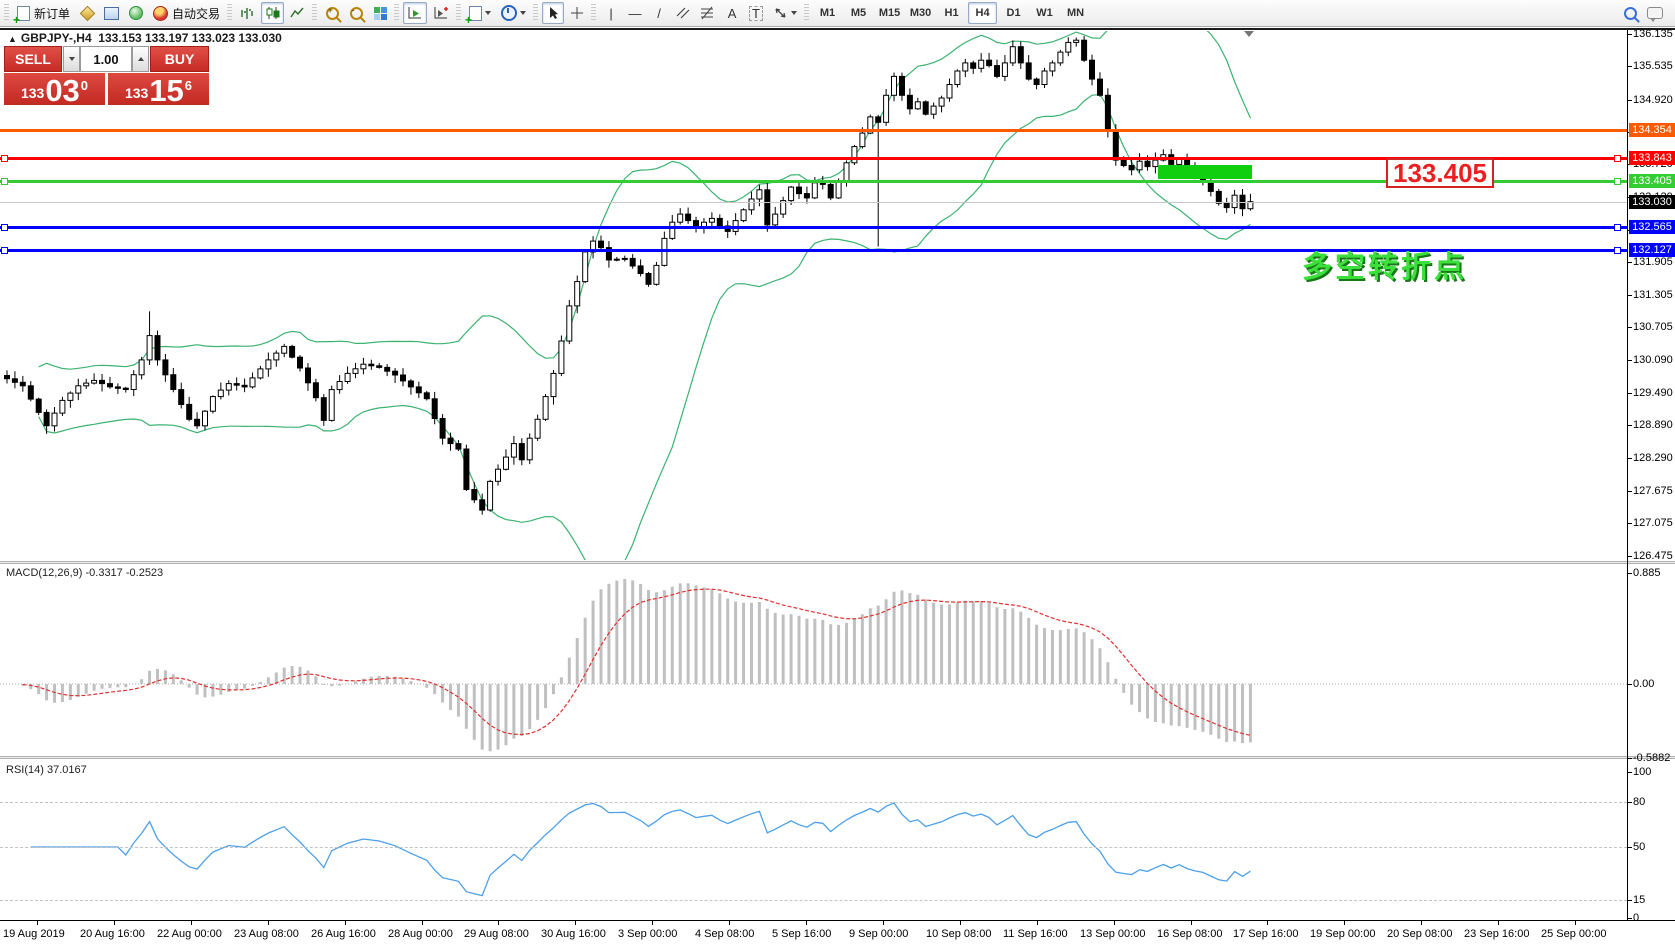  What do you see at coordinates (1205, 172) in the screenshot?
I see `support-zone-highlight` at bounding box center [1205, 172].